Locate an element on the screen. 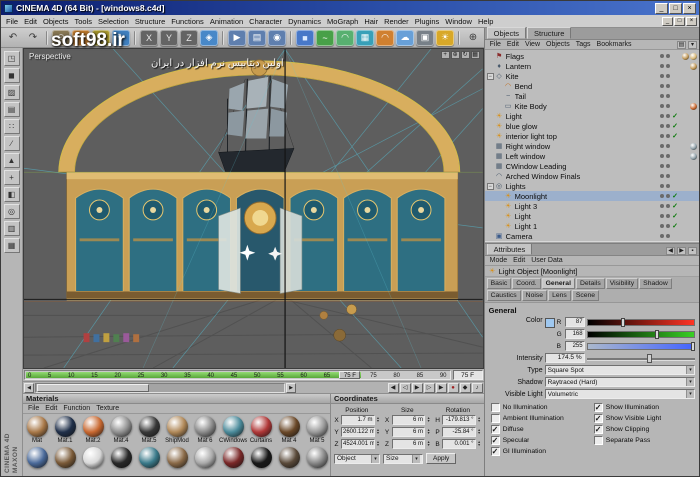 The height and width of the screenshot is (477, 700). attribute-tab: Lens is located at coordinates (559, 295).